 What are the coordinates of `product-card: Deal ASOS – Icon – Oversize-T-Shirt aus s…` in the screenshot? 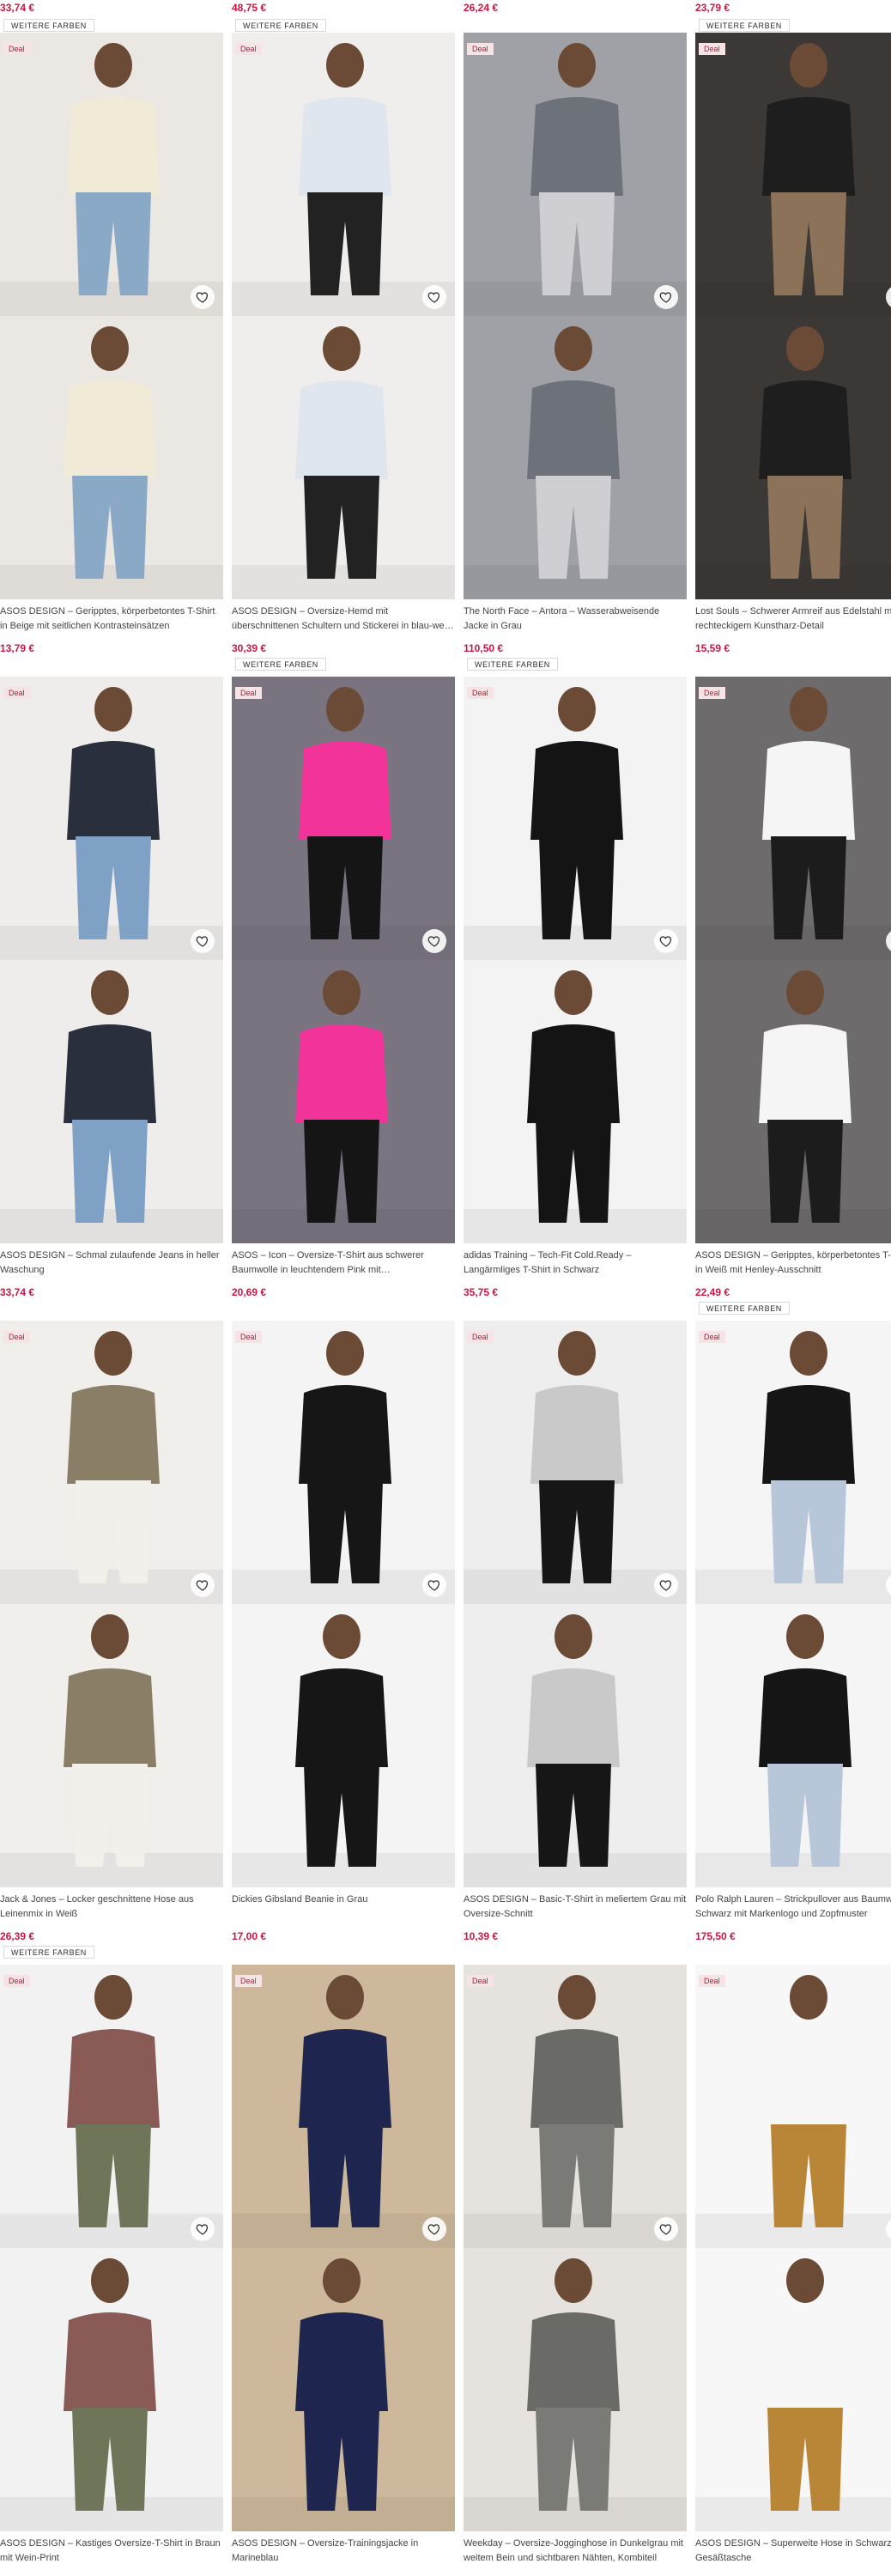 It's located at (344, 999).